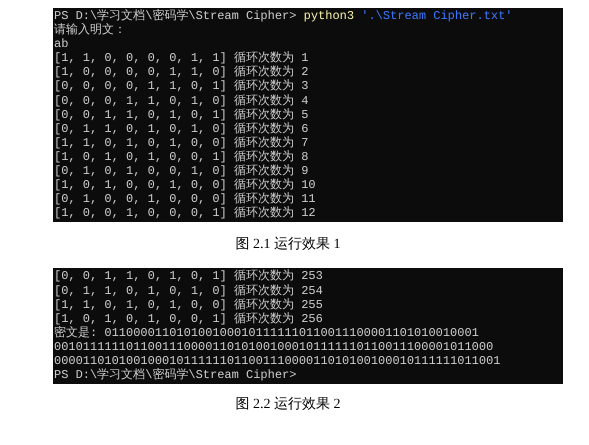 The image size is (589, 445). What do you see at coordinates (189, 276) in the screenshot?
I see `terminal-line: [0, 0, 1, 1, 0, 1, 0, 1] 循环次数为 253` at bounding box center [189, 276].